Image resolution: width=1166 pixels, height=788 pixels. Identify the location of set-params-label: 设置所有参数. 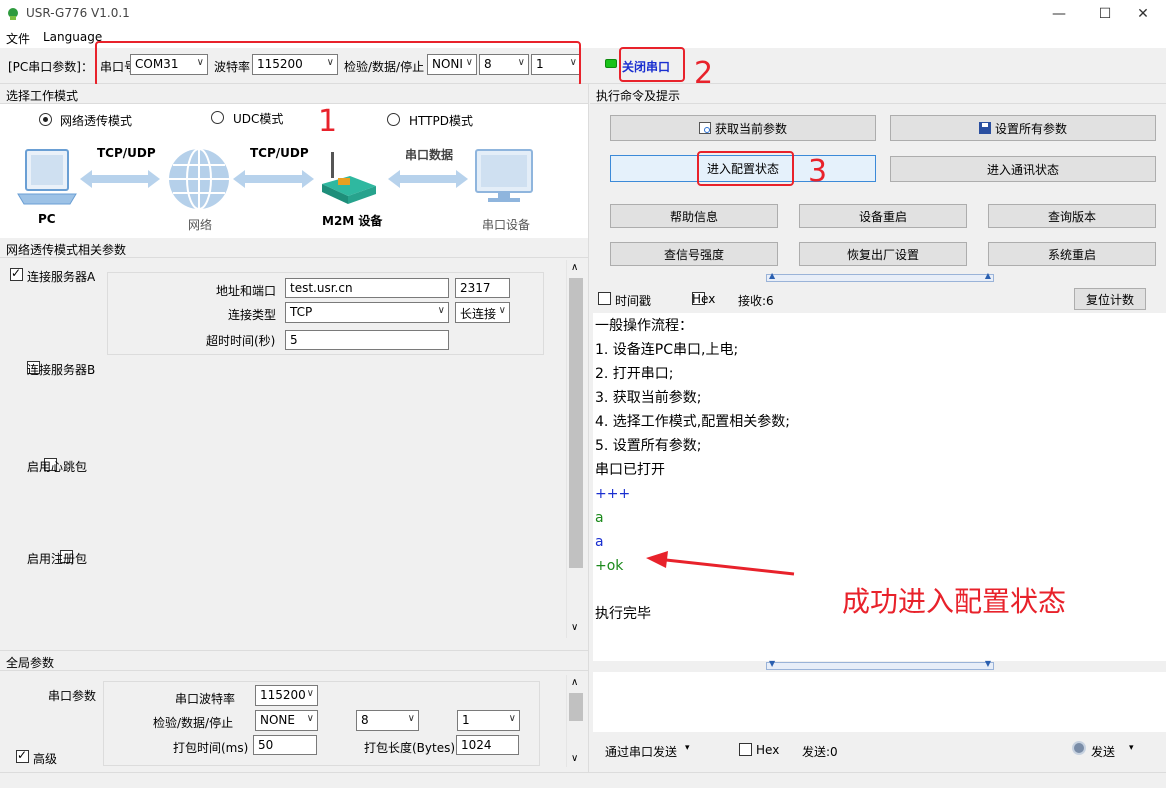
(1030, 128).